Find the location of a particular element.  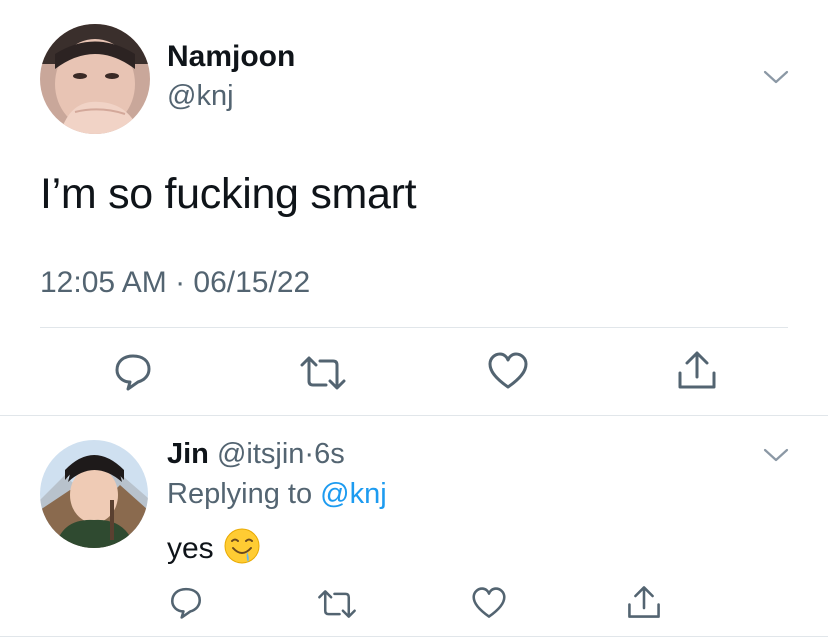

reply-header: Jin @itsjin·6s is located at coordinates (256, 454).